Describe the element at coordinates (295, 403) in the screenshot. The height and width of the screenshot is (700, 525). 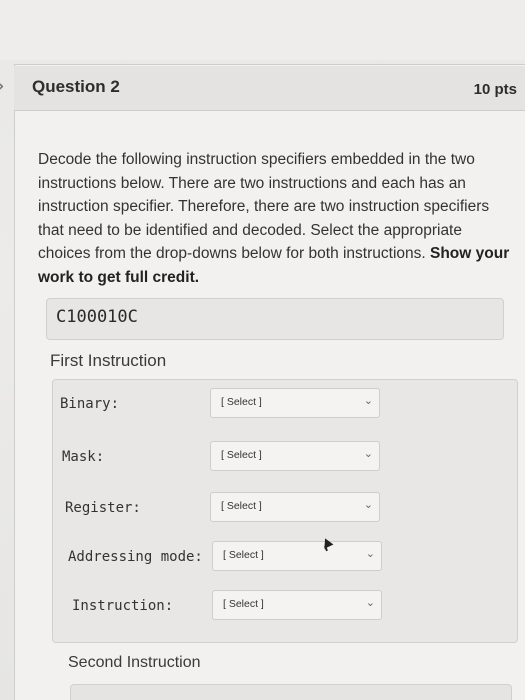
I see `binary-select: [ Select ] ⌄` at that location.